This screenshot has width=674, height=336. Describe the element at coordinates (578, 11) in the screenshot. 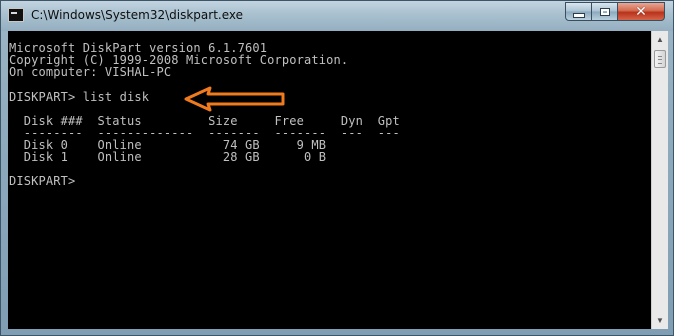

I see `minimize-button` at that location.